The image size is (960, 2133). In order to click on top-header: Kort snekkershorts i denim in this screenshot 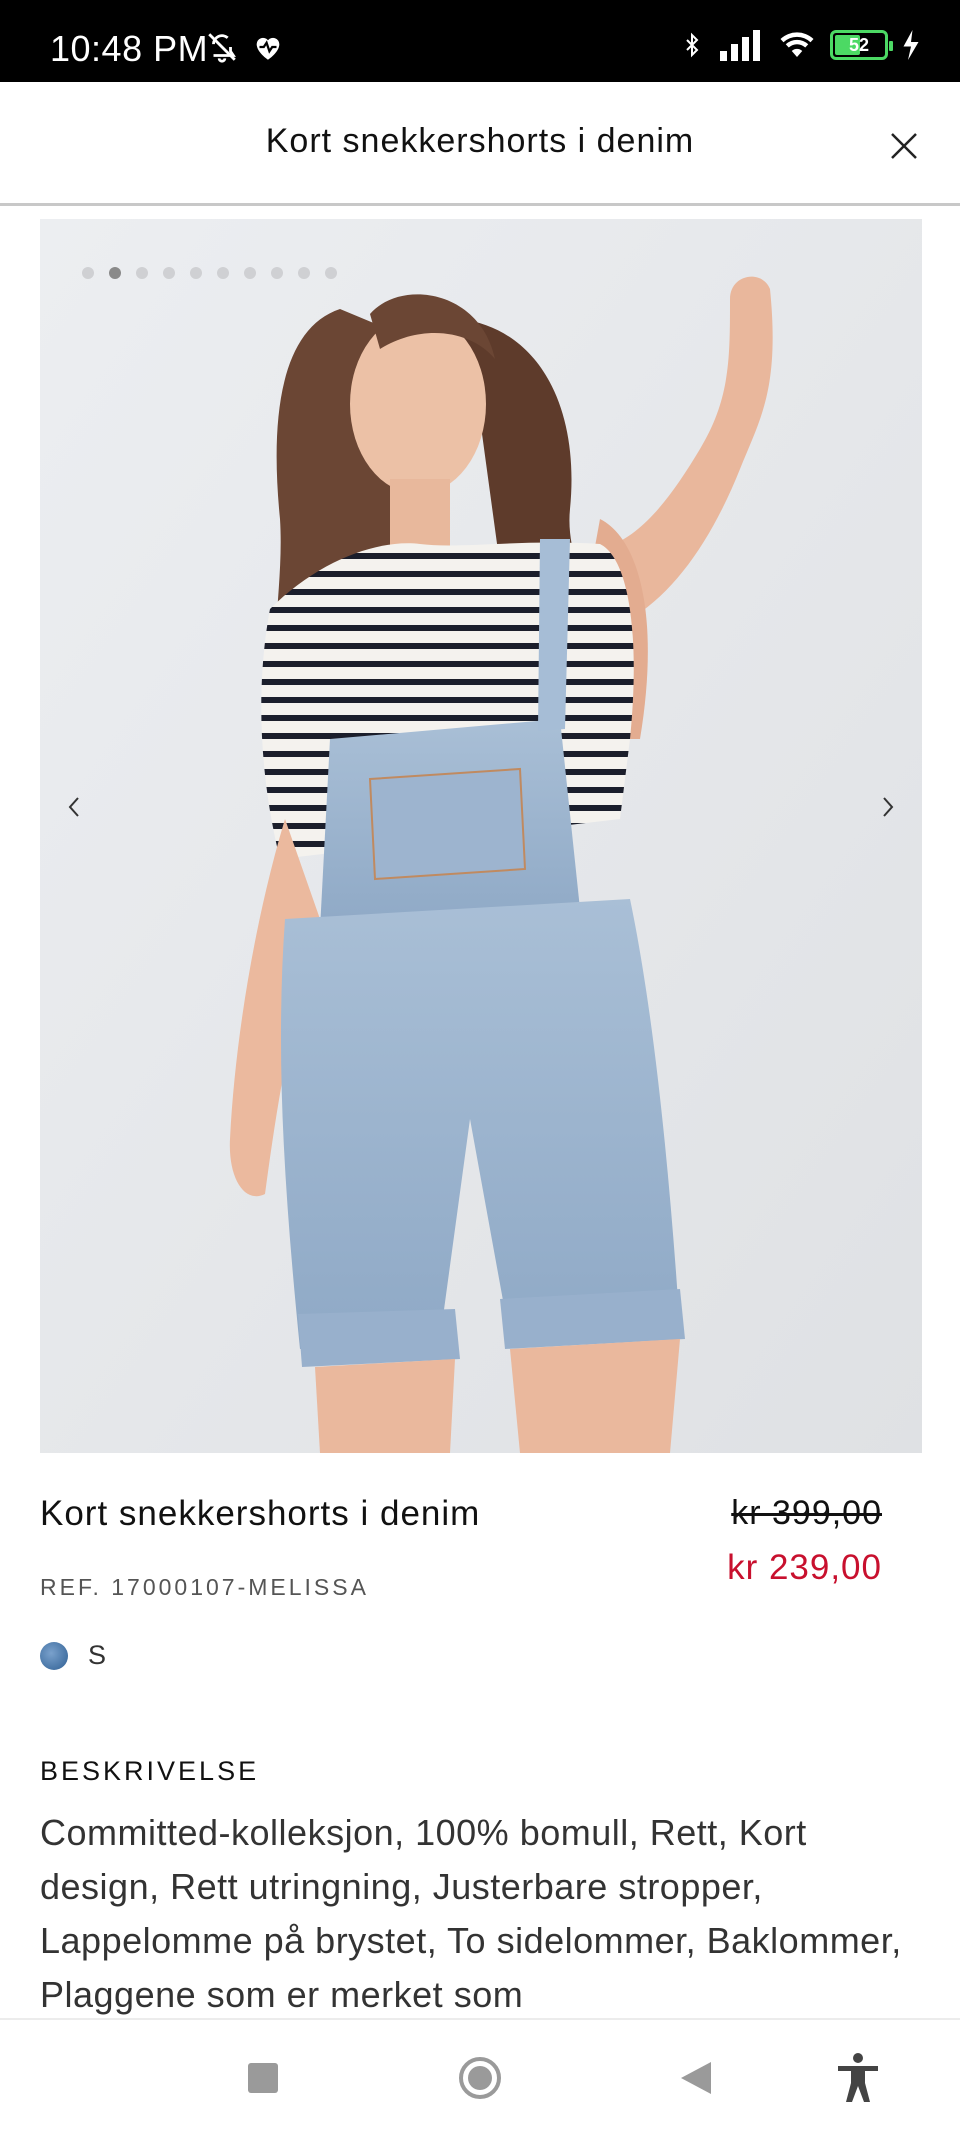, I will do `click(480, 144)`.